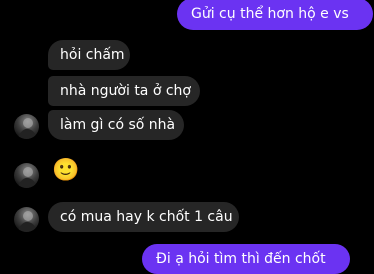  What do you see at coordinates (143, 217) in the screenshot?
I see `incoming-message: có mua hay k chốt 1 câu` at bounding box center [143, 217].